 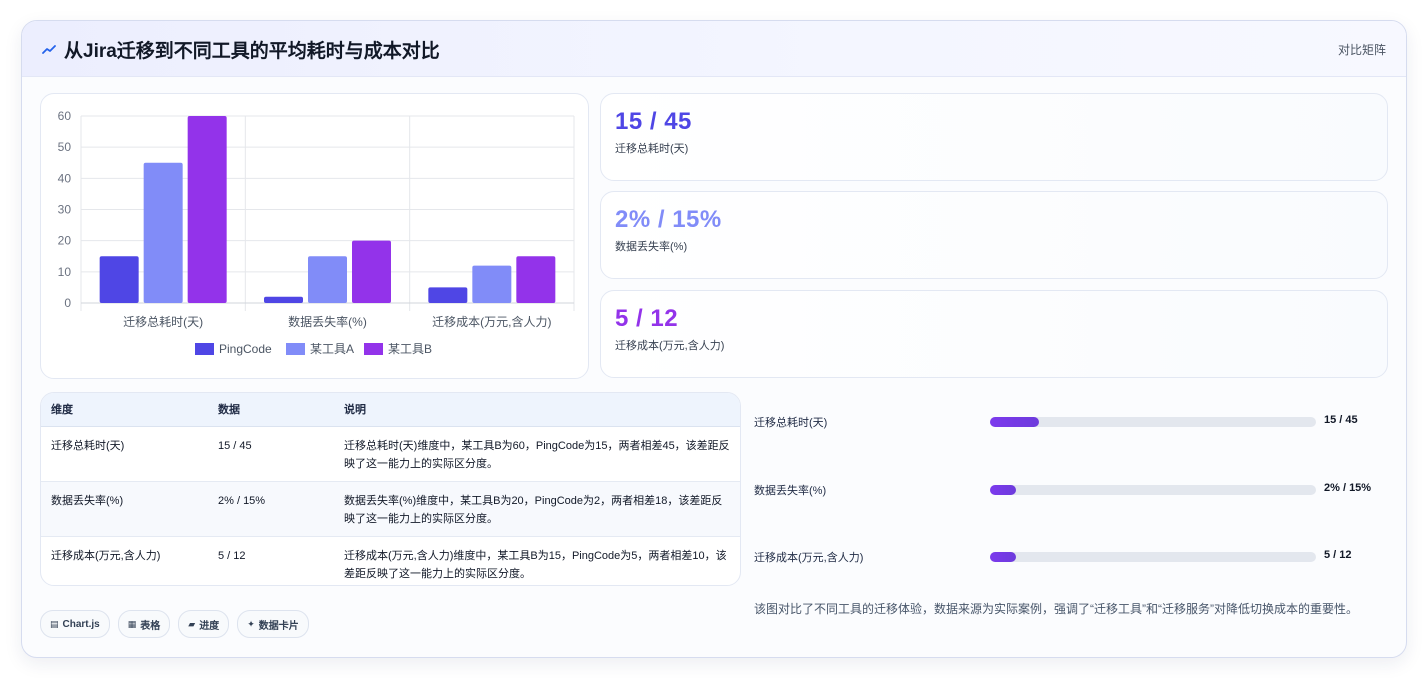 I want to click on y-tick-label: 20, so click(x=65, y=241).